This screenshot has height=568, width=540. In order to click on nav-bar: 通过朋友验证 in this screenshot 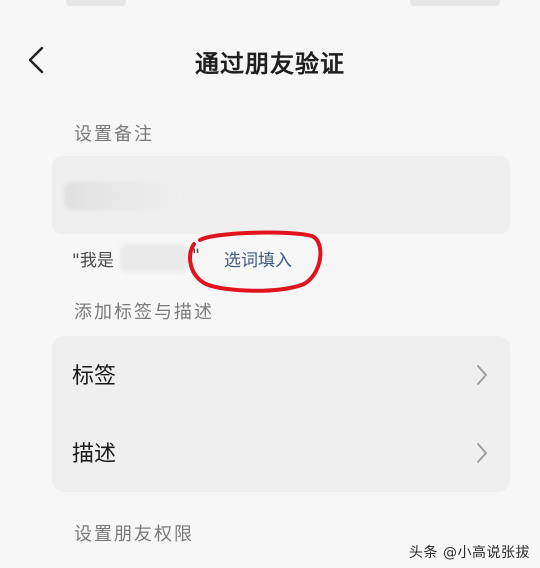, I will do `click(270, 60)`.